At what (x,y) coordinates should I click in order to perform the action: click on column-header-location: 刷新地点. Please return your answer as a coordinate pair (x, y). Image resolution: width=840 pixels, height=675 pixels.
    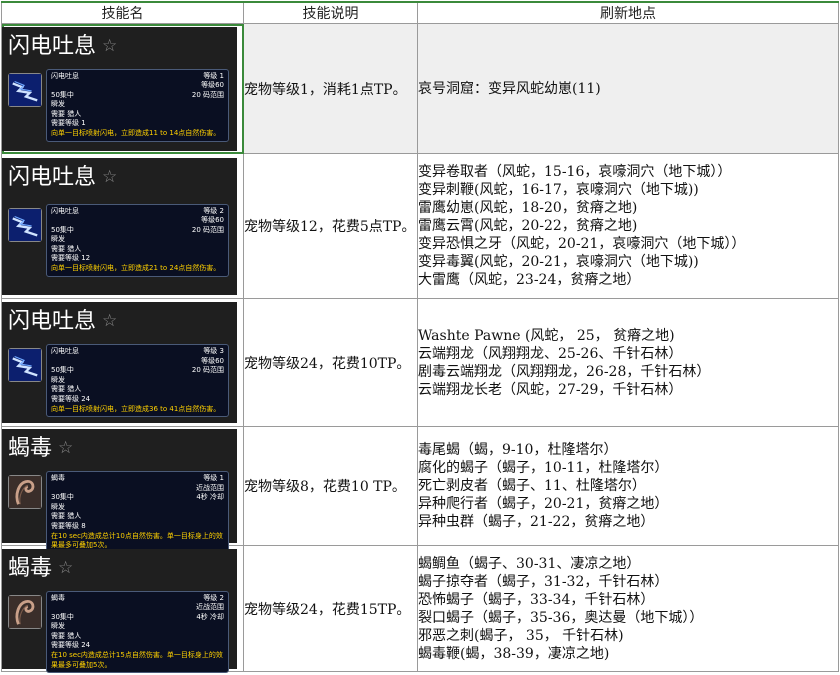
    Looking at the image, I should click on (628, 13).